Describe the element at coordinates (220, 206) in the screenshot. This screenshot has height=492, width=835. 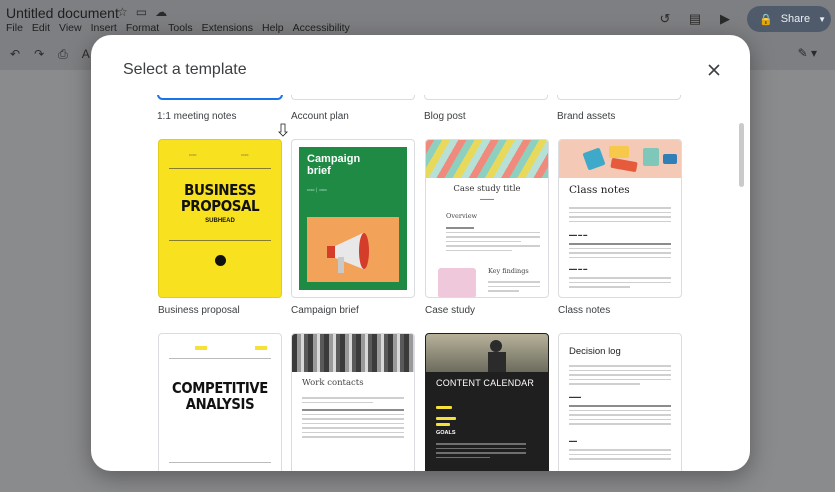
I see `heading-line: PROPOSAL` at that location.